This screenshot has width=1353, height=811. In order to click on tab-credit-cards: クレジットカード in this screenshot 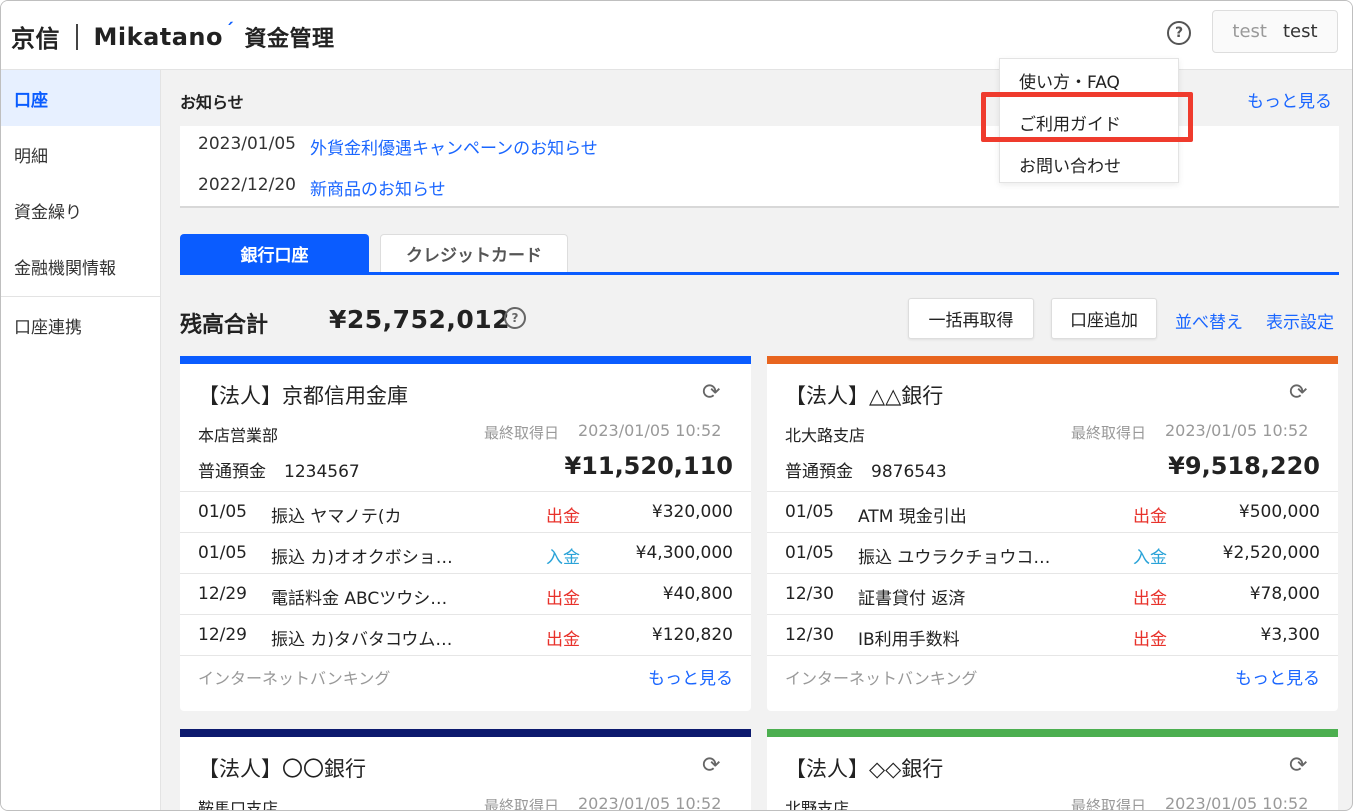, I will do `click(474, 253)`.